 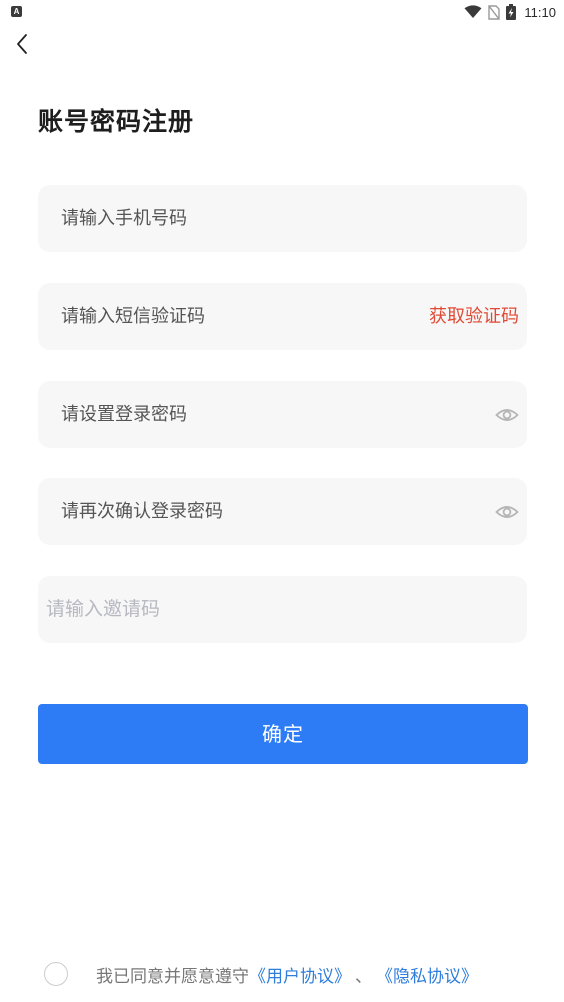 What do you see at coordinates (474, 316) in the screenshot?
I see `get-code-button: 获取验证码` at bounding box center [474, 316].